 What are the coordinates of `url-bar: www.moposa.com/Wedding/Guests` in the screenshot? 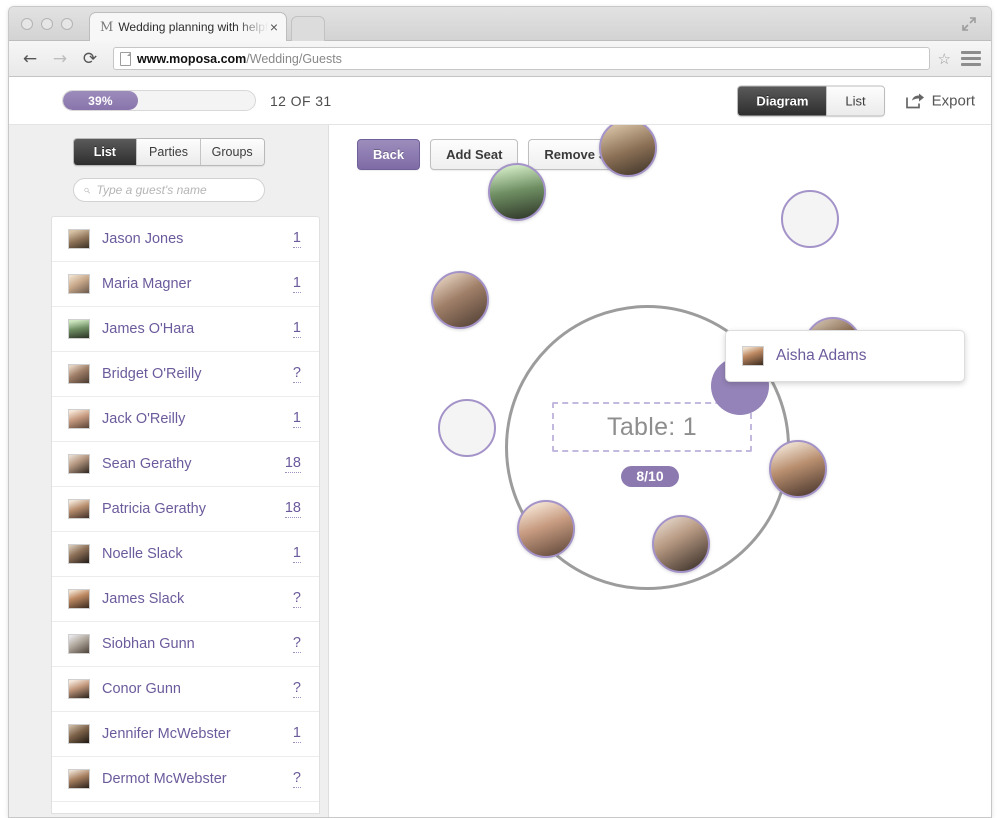 It's located at (521, 58).